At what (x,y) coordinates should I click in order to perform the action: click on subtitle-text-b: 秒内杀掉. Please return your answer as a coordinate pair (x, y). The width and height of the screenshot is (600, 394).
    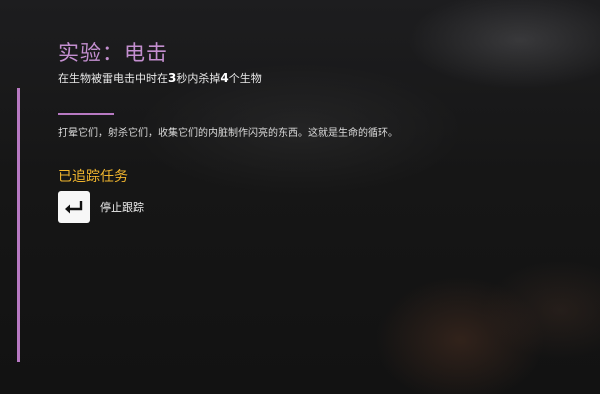
    Looking at the image, I should click on (198, 78).